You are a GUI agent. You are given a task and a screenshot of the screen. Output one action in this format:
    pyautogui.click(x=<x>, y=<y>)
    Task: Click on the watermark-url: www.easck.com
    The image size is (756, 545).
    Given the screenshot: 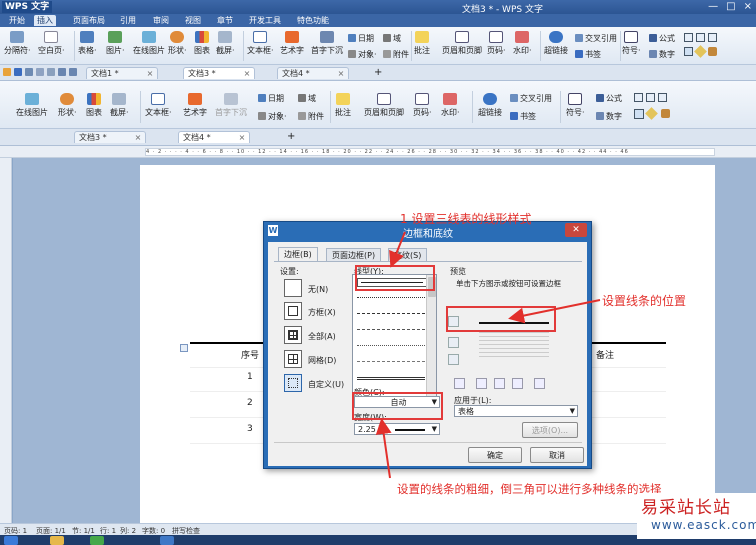 What is the action you would take?
    pyautogui.click(x=703, y=525)
    